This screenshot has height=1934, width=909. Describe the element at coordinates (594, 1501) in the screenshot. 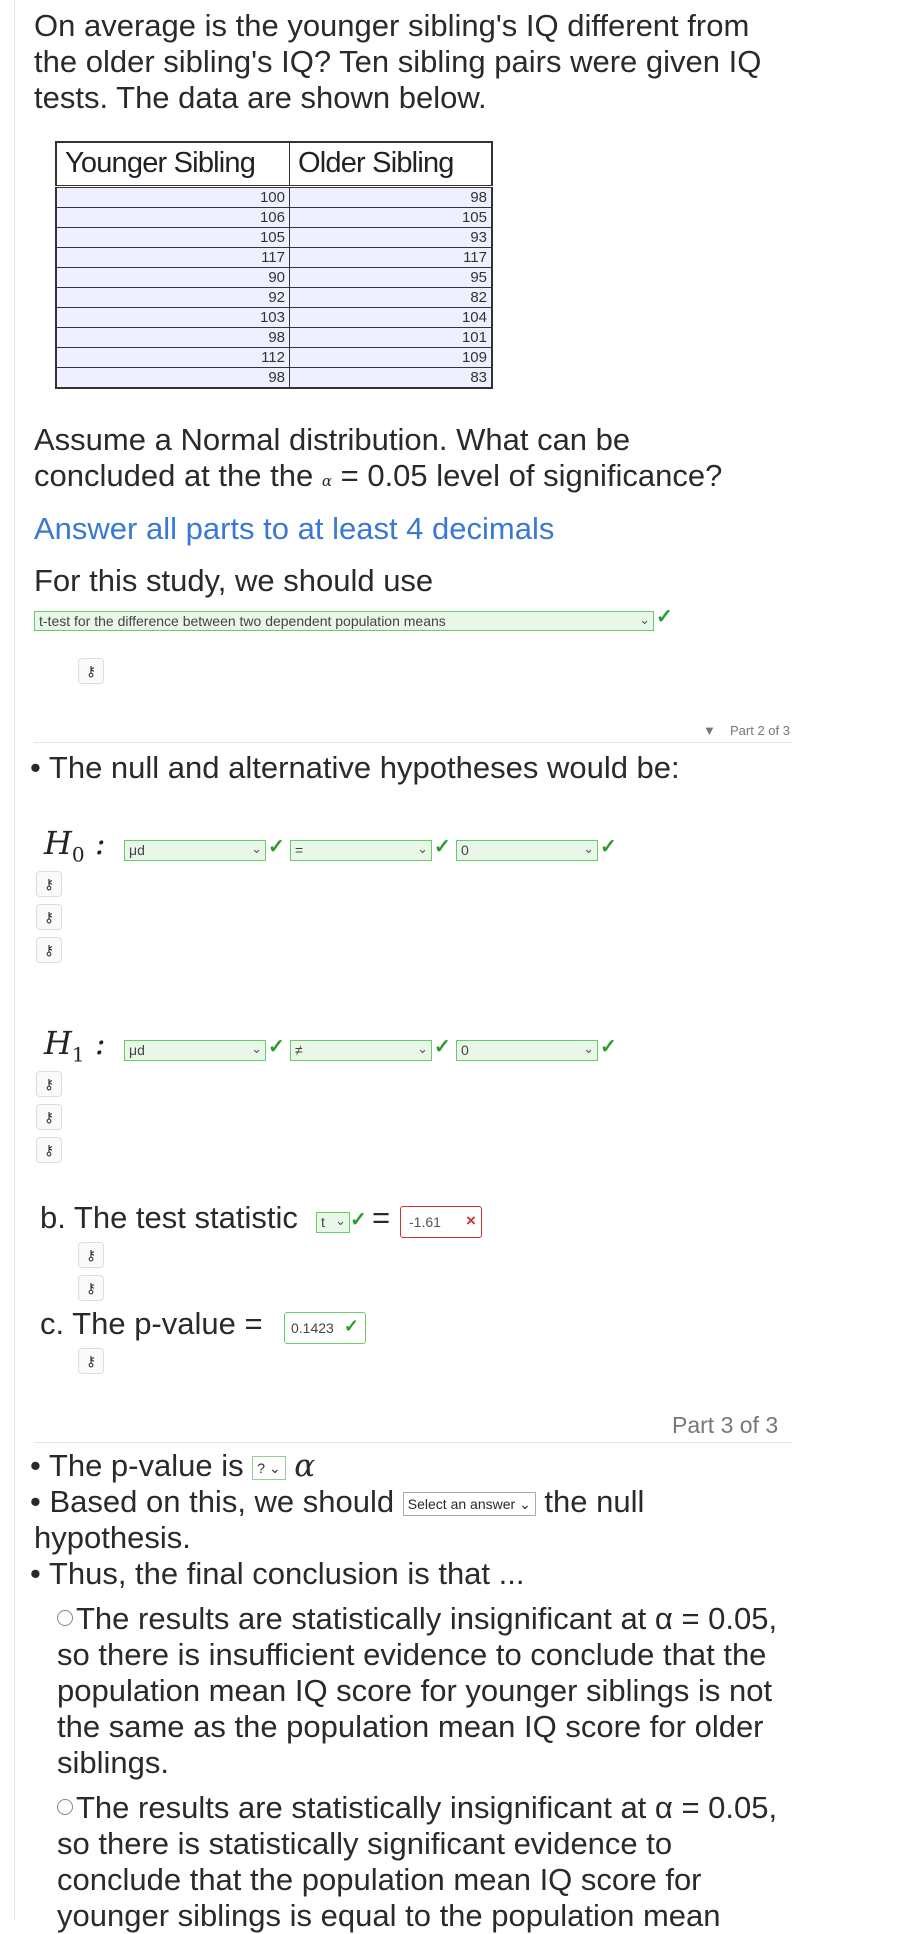

I see `decision-post: the null` at that location.